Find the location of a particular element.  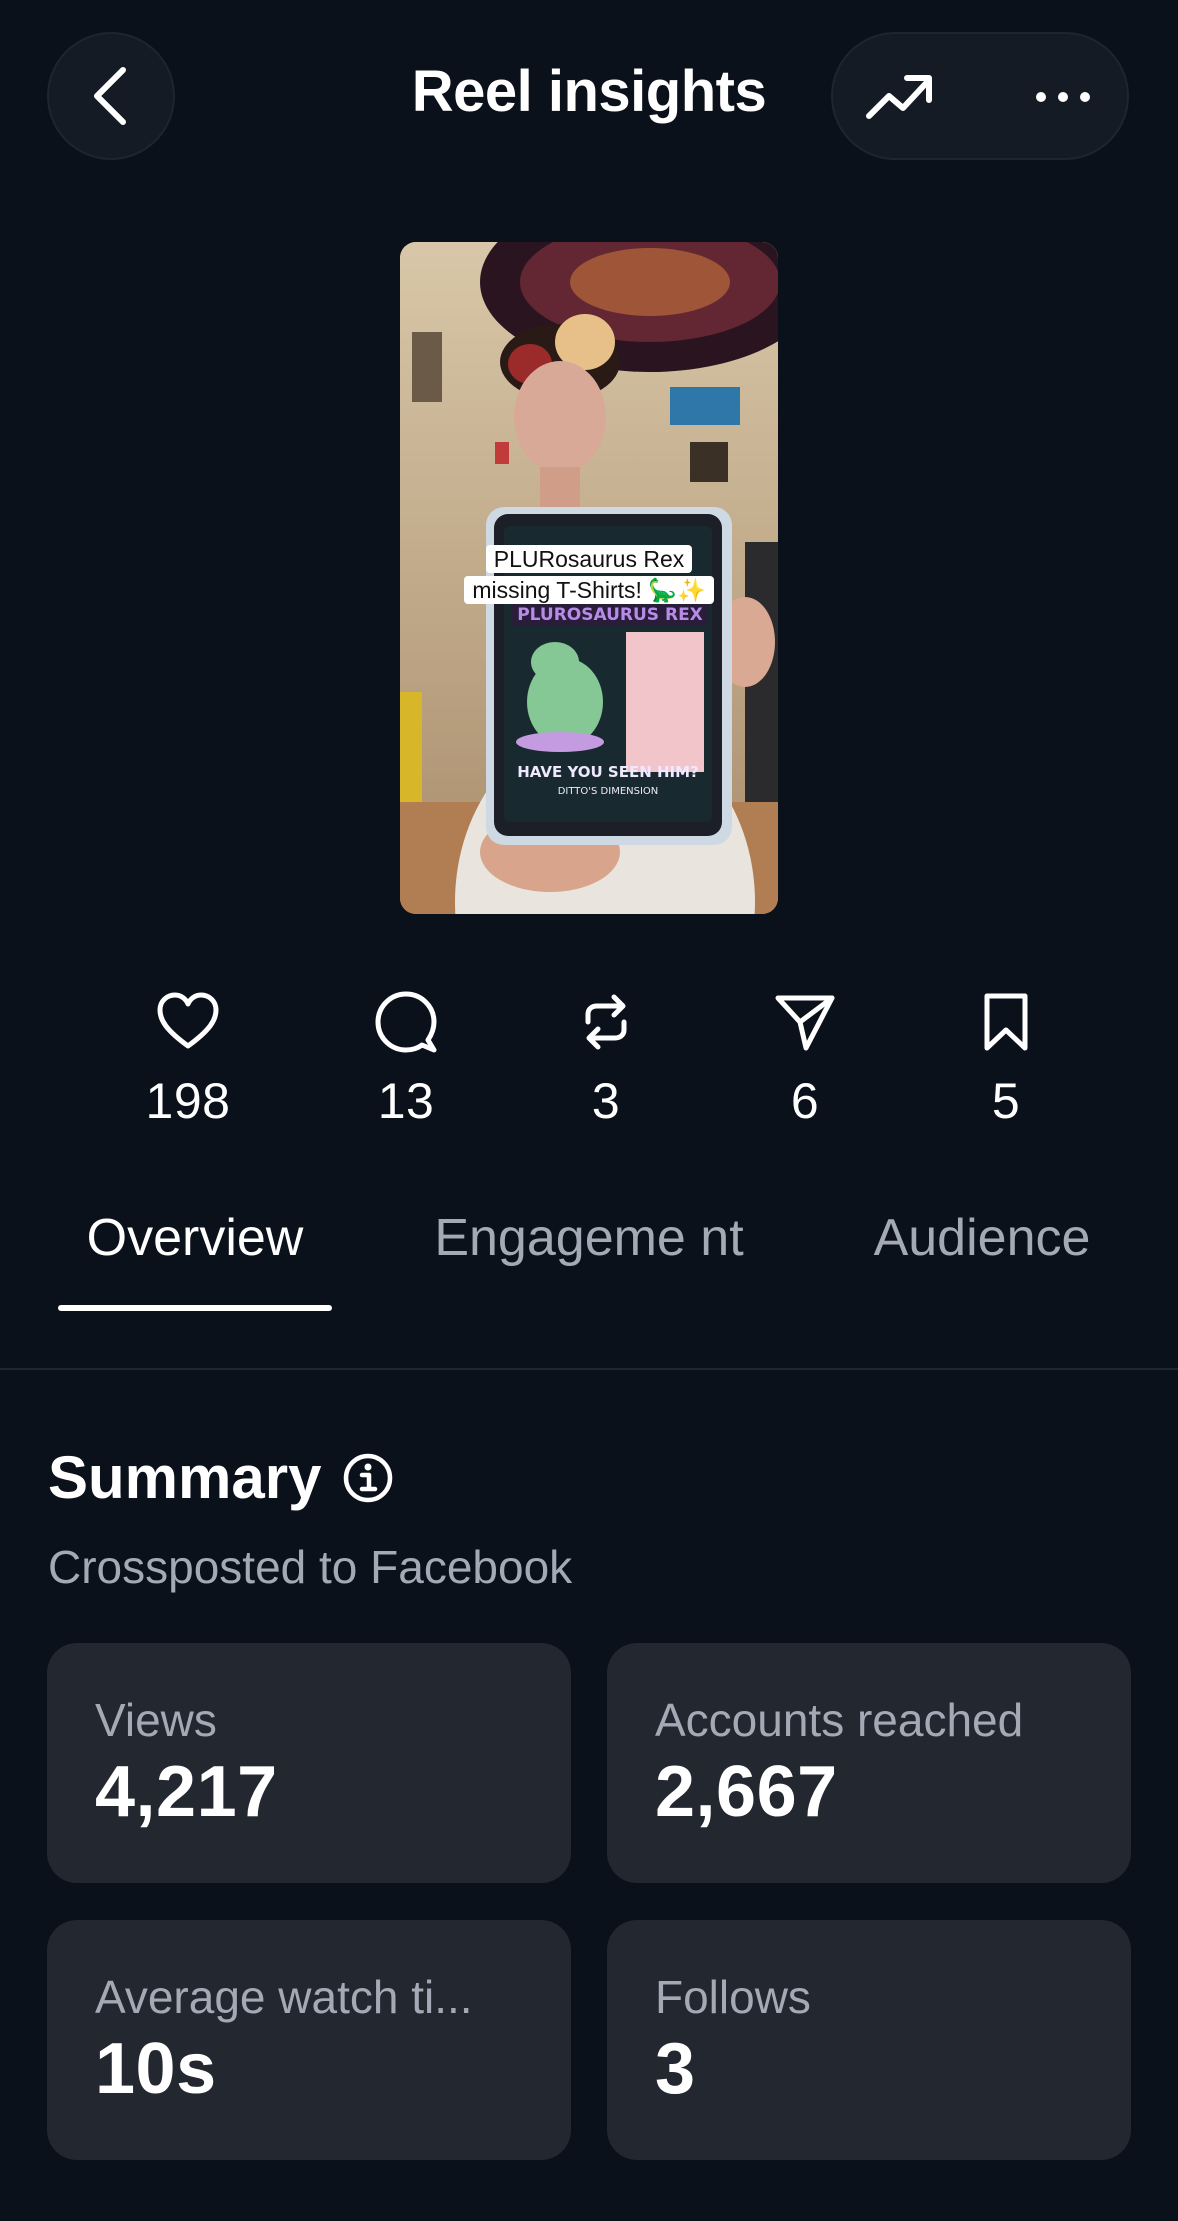

trends-button is located at coordinates (900, 99).